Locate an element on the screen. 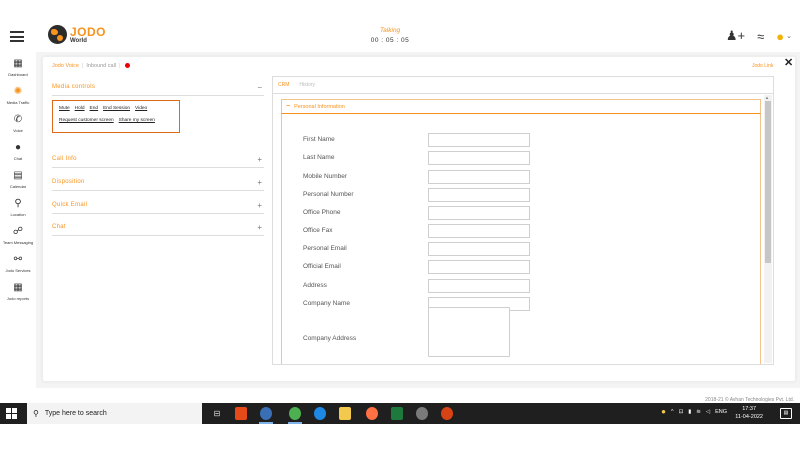  vertical-scrollbar: ▲ is located at coordinates (768, 229).